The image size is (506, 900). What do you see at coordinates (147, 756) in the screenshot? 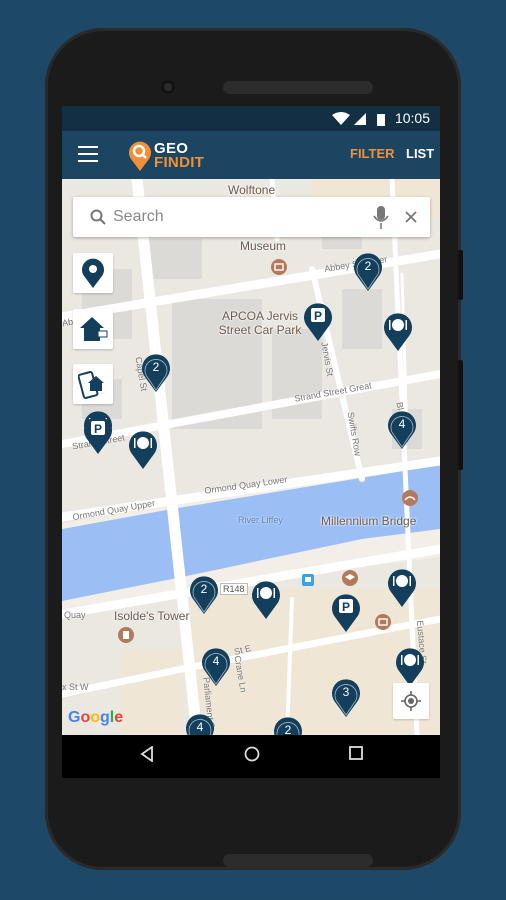
I see `back-icon` at bounding box center [147, 756].